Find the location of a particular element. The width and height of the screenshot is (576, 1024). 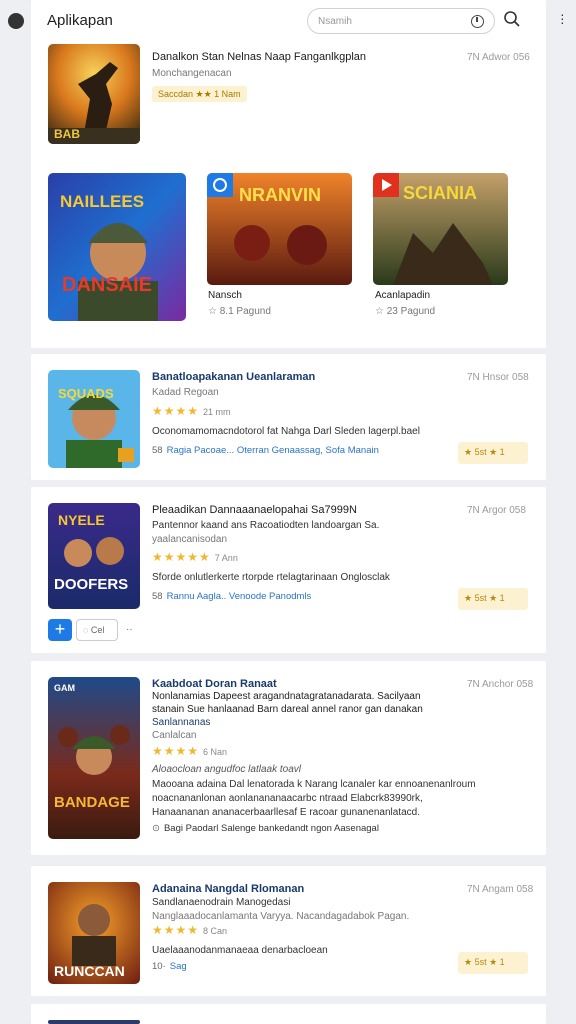

more-options-icon: · · · is located at coordinates (563, 18).